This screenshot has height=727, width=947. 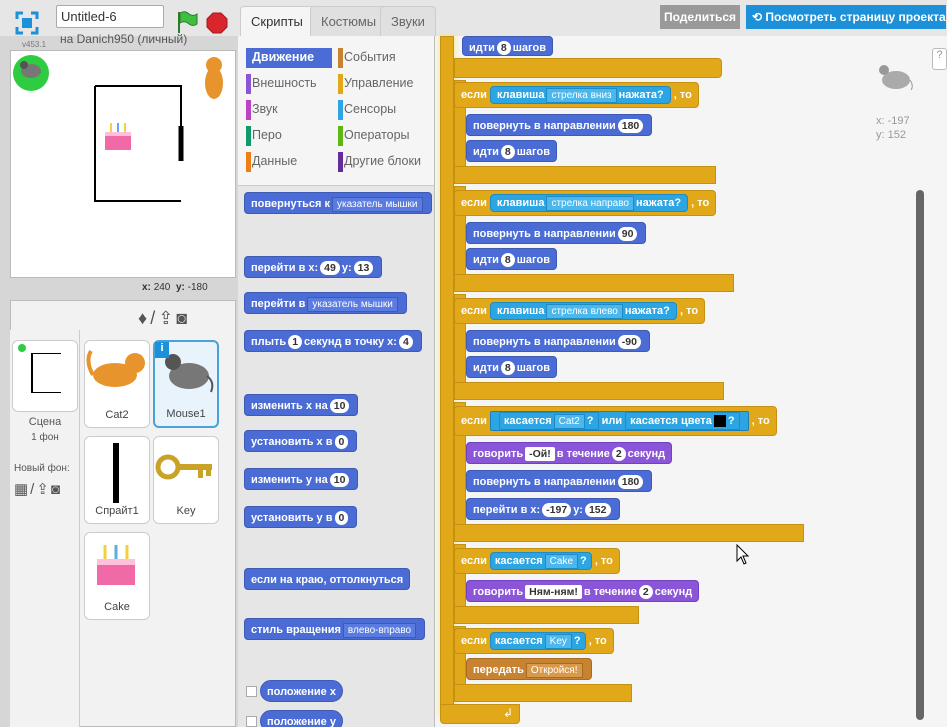 What do you see at coordinates (301, 441) in the screenshot?
I see `palette-set-x: установить х в0` at bounding box center [301, 441].